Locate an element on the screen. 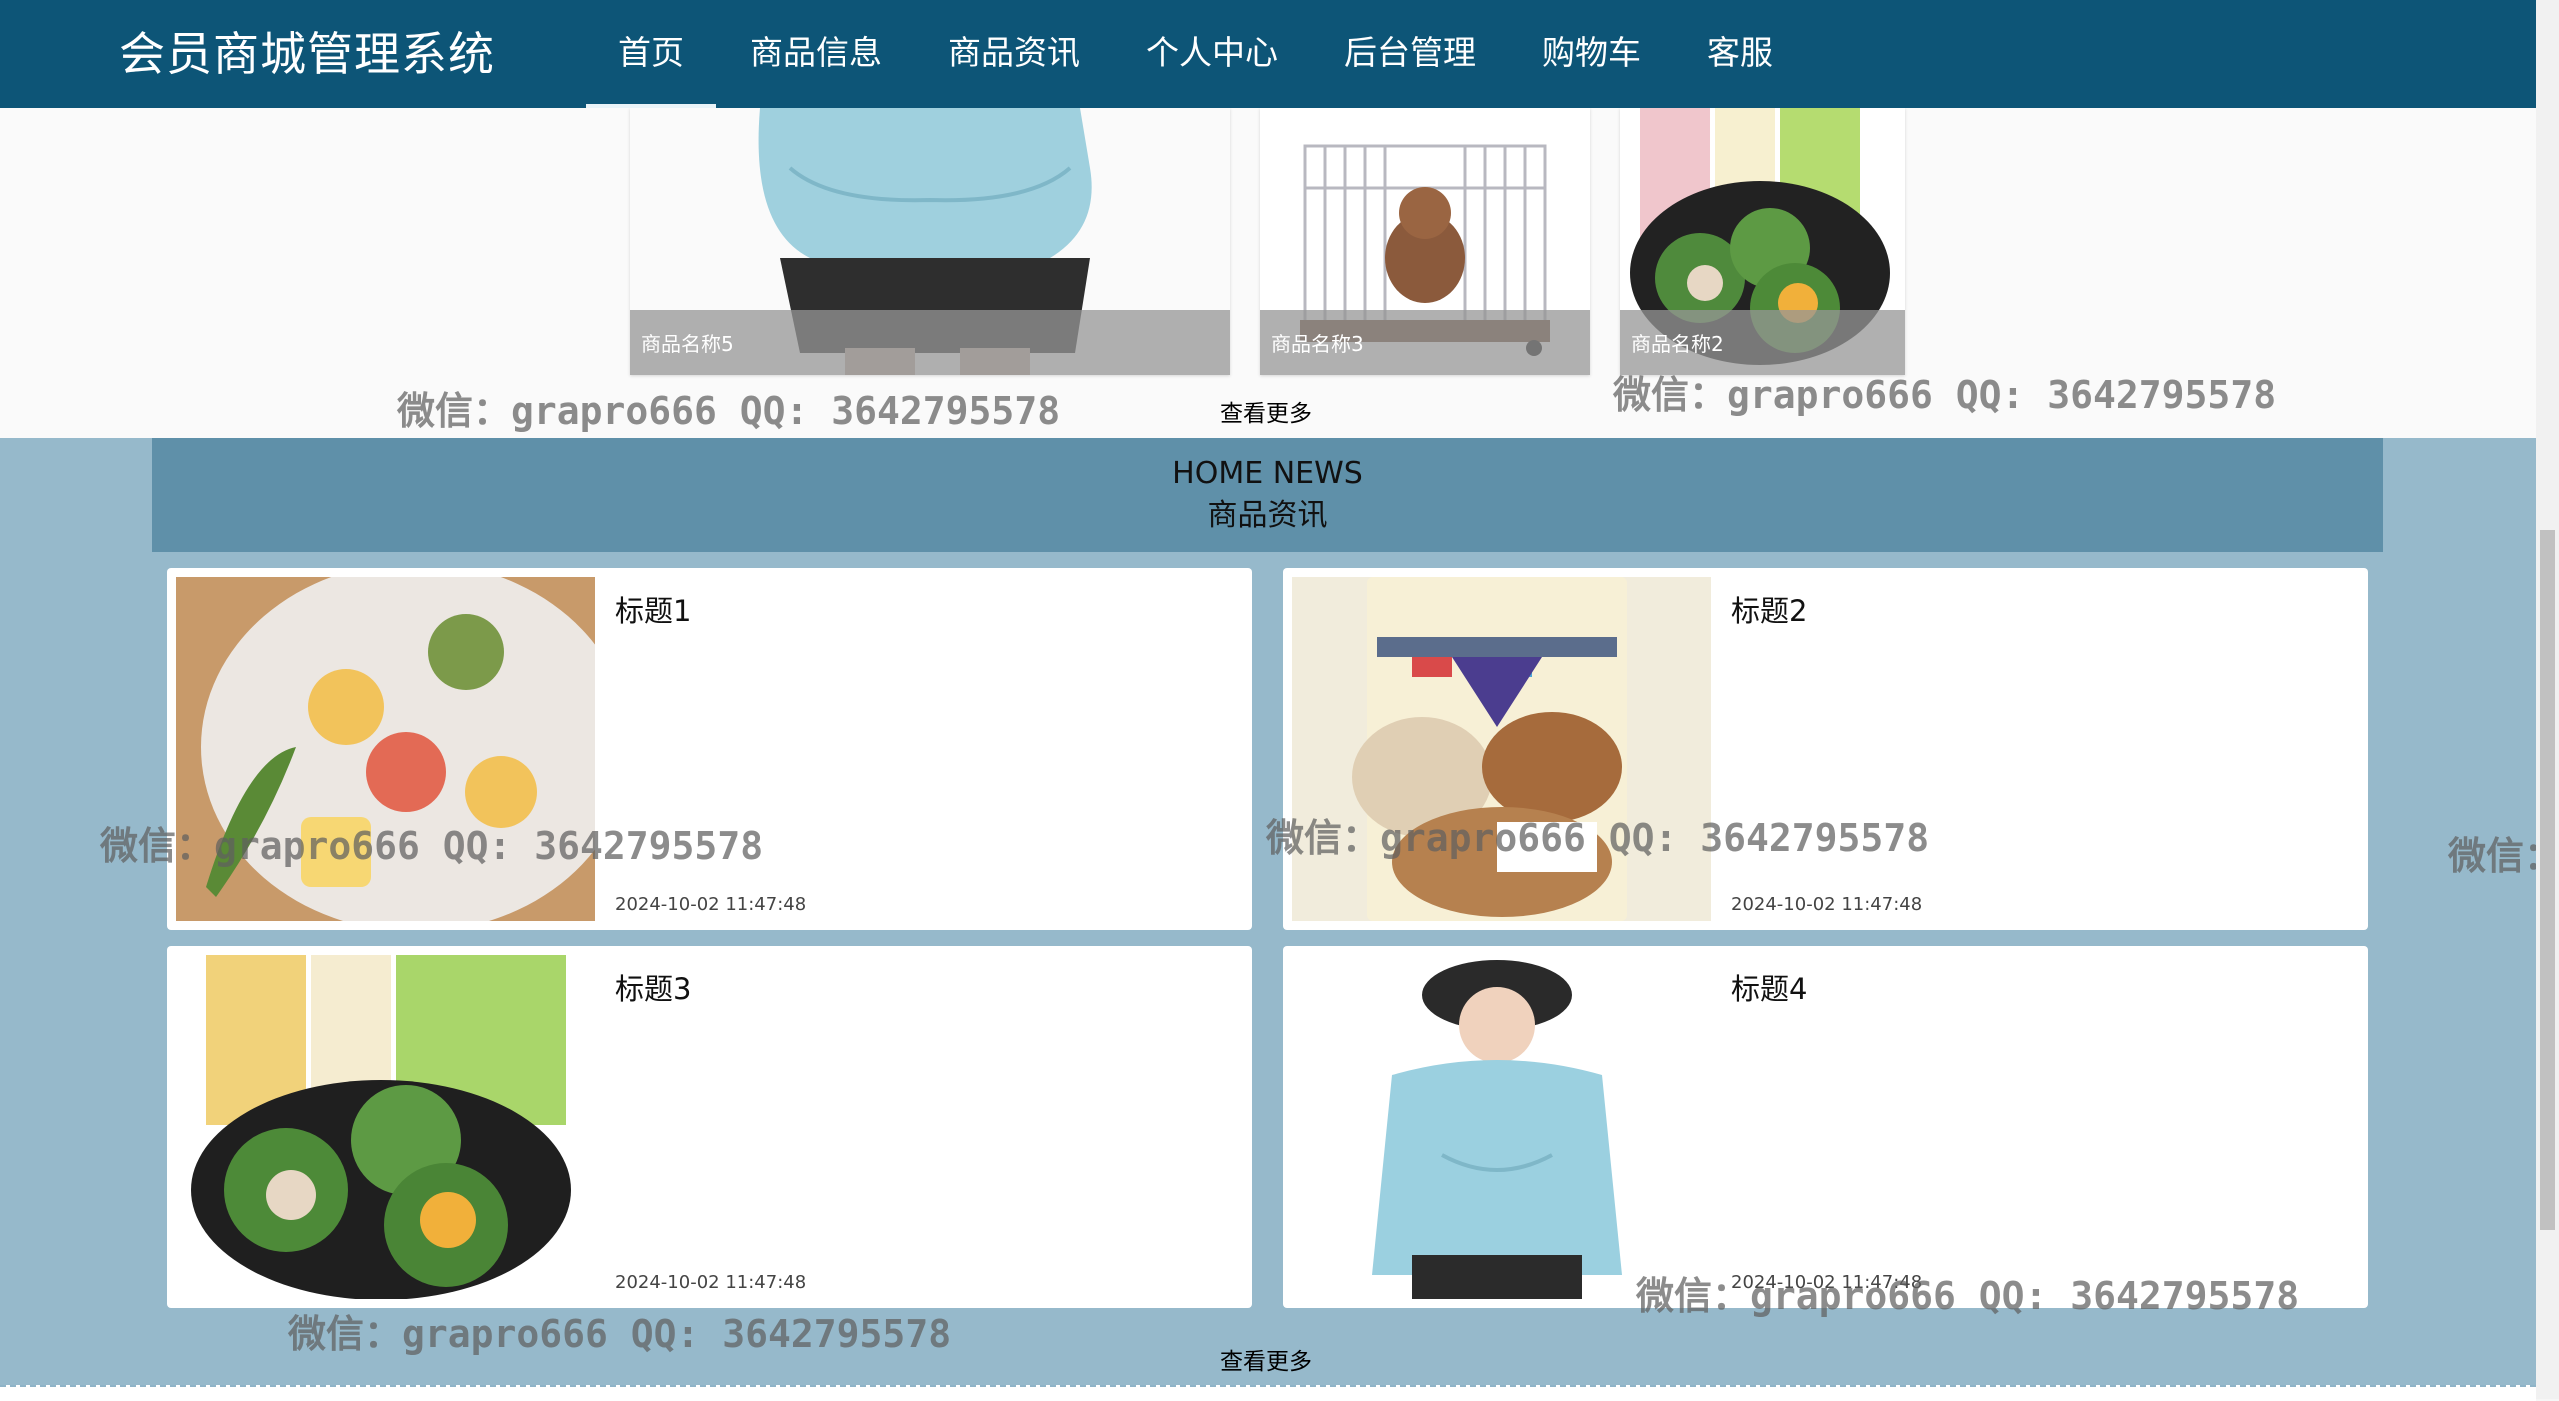  news-more-link: 查看更多 is located at coordinates (1266, 1359).